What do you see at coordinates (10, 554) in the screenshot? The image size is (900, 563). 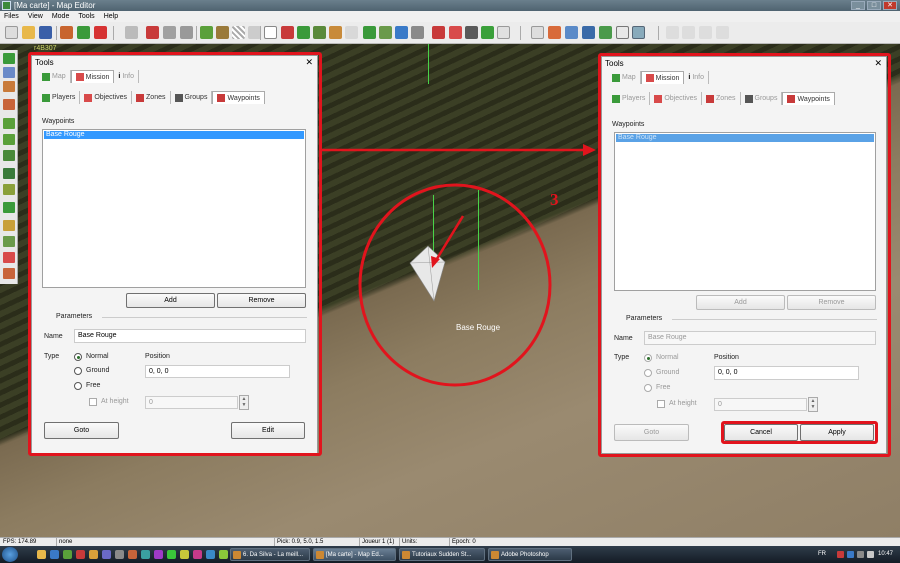 I see `start-button` at bounding box center [10, 554].